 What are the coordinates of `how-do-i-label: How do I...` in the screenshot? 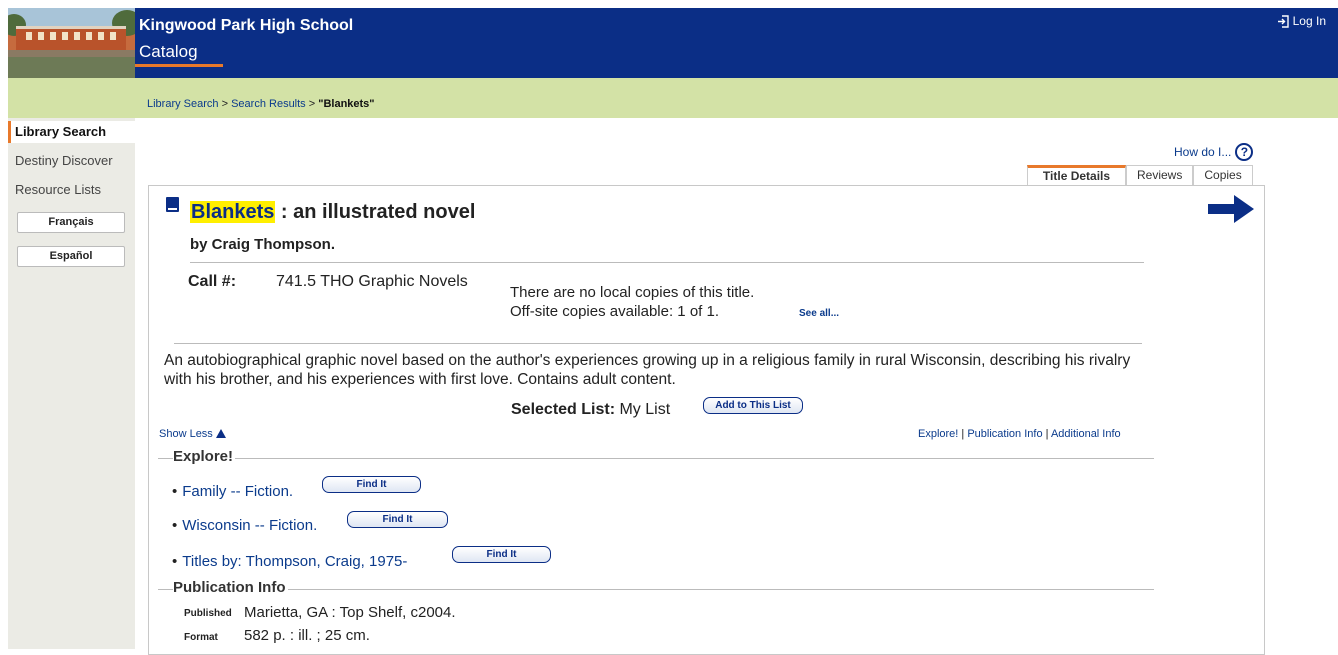 It's located at (1203, 152).